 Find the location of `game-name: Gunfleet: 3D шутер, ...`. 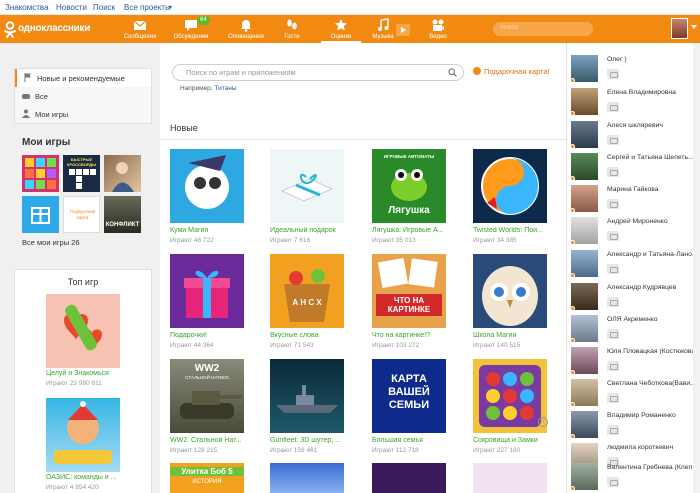

game-name: Gunfleet: 3D шутер, ... is located at coordinates (310, 440).